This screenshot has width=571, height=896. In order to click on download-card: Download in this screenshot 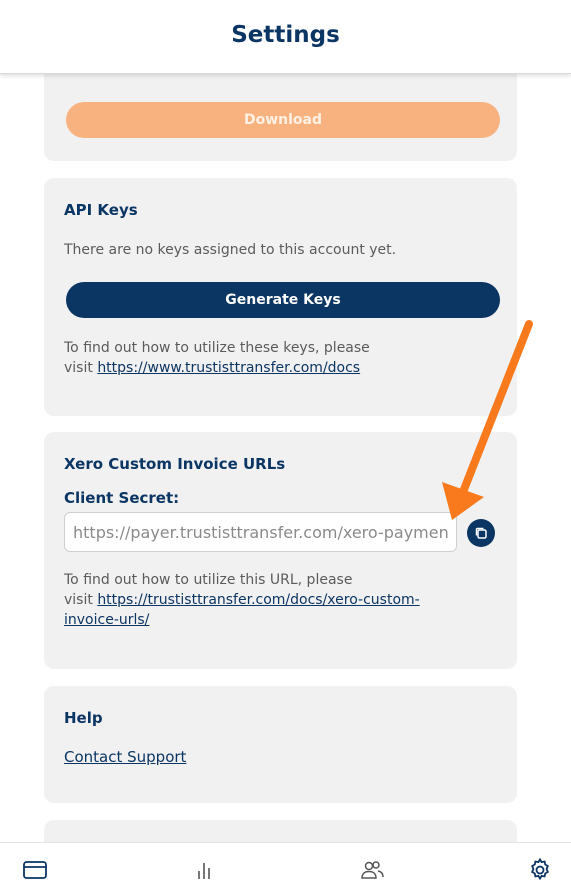, I will do `click(280, 110)`.